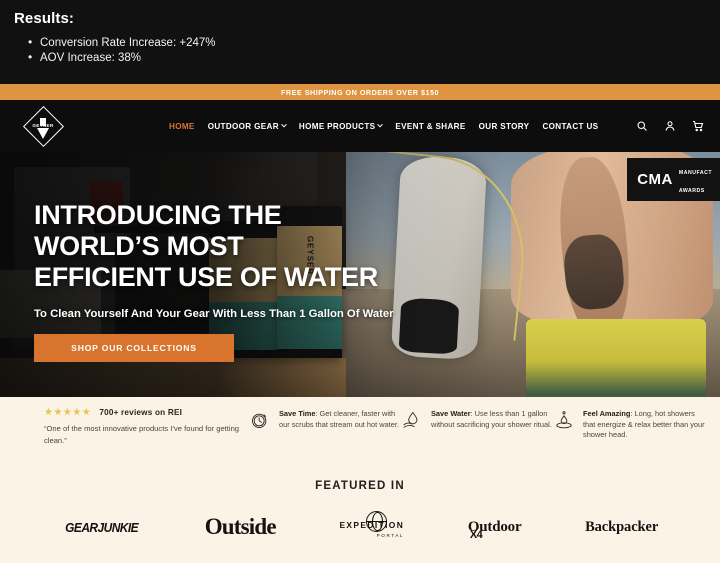 Image resolution: width=720 pixels, height=563 pixels. I want to click on brand-logo-backpacker: Backpacker, so click(622, 526).